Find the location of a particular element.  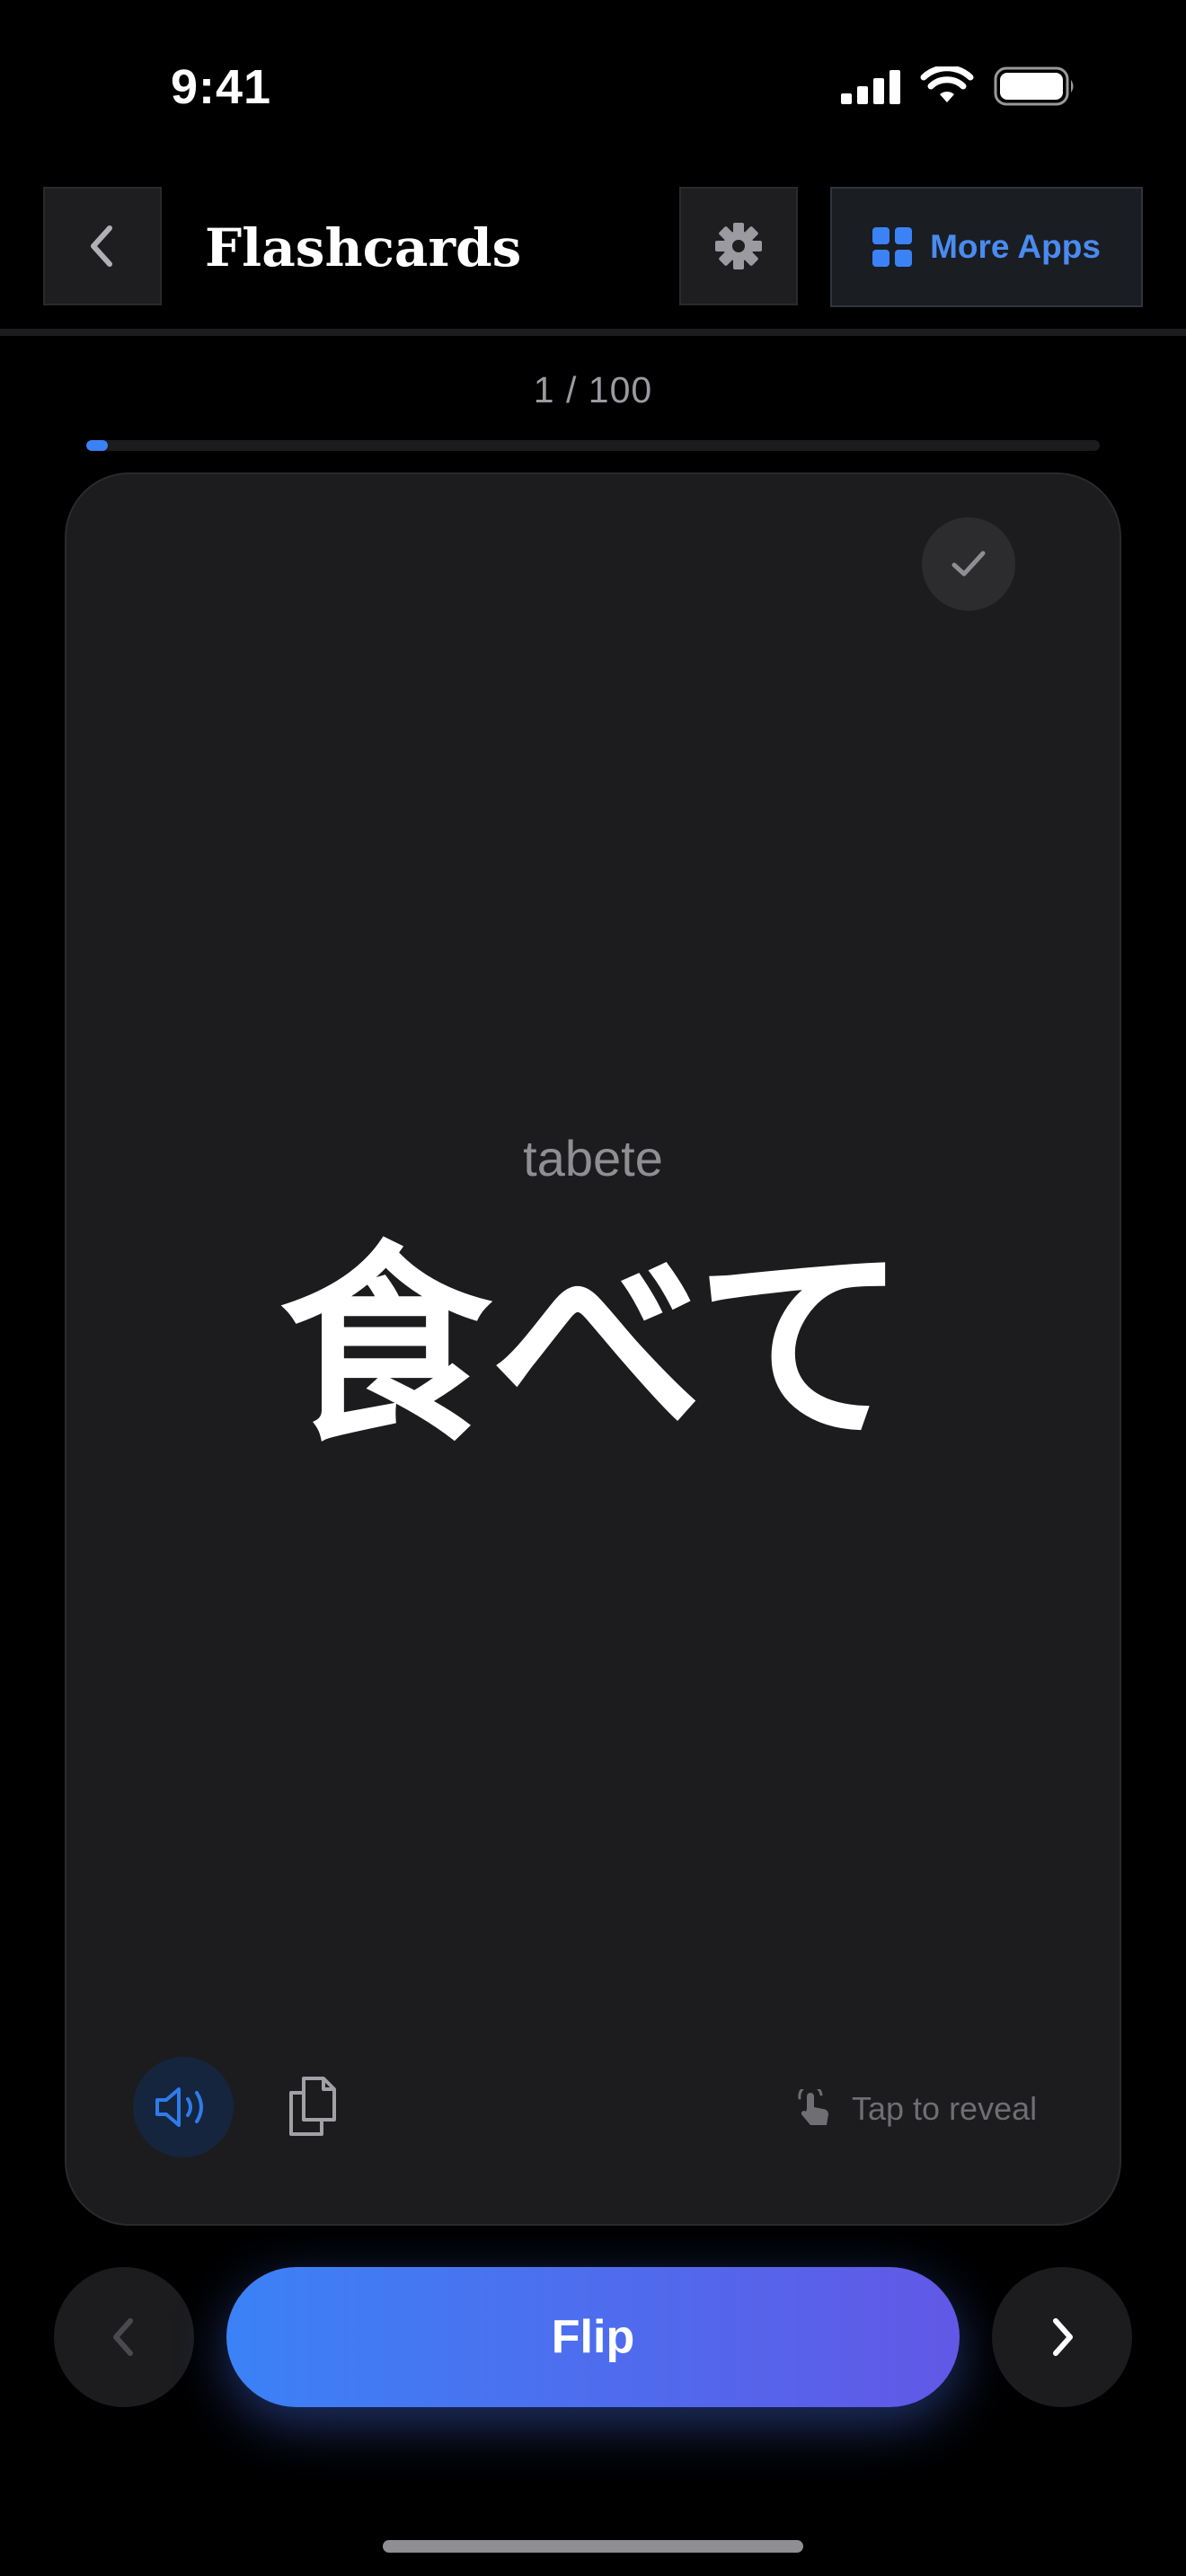

card-romaji: tabete is located at coordinates (593, 1158).